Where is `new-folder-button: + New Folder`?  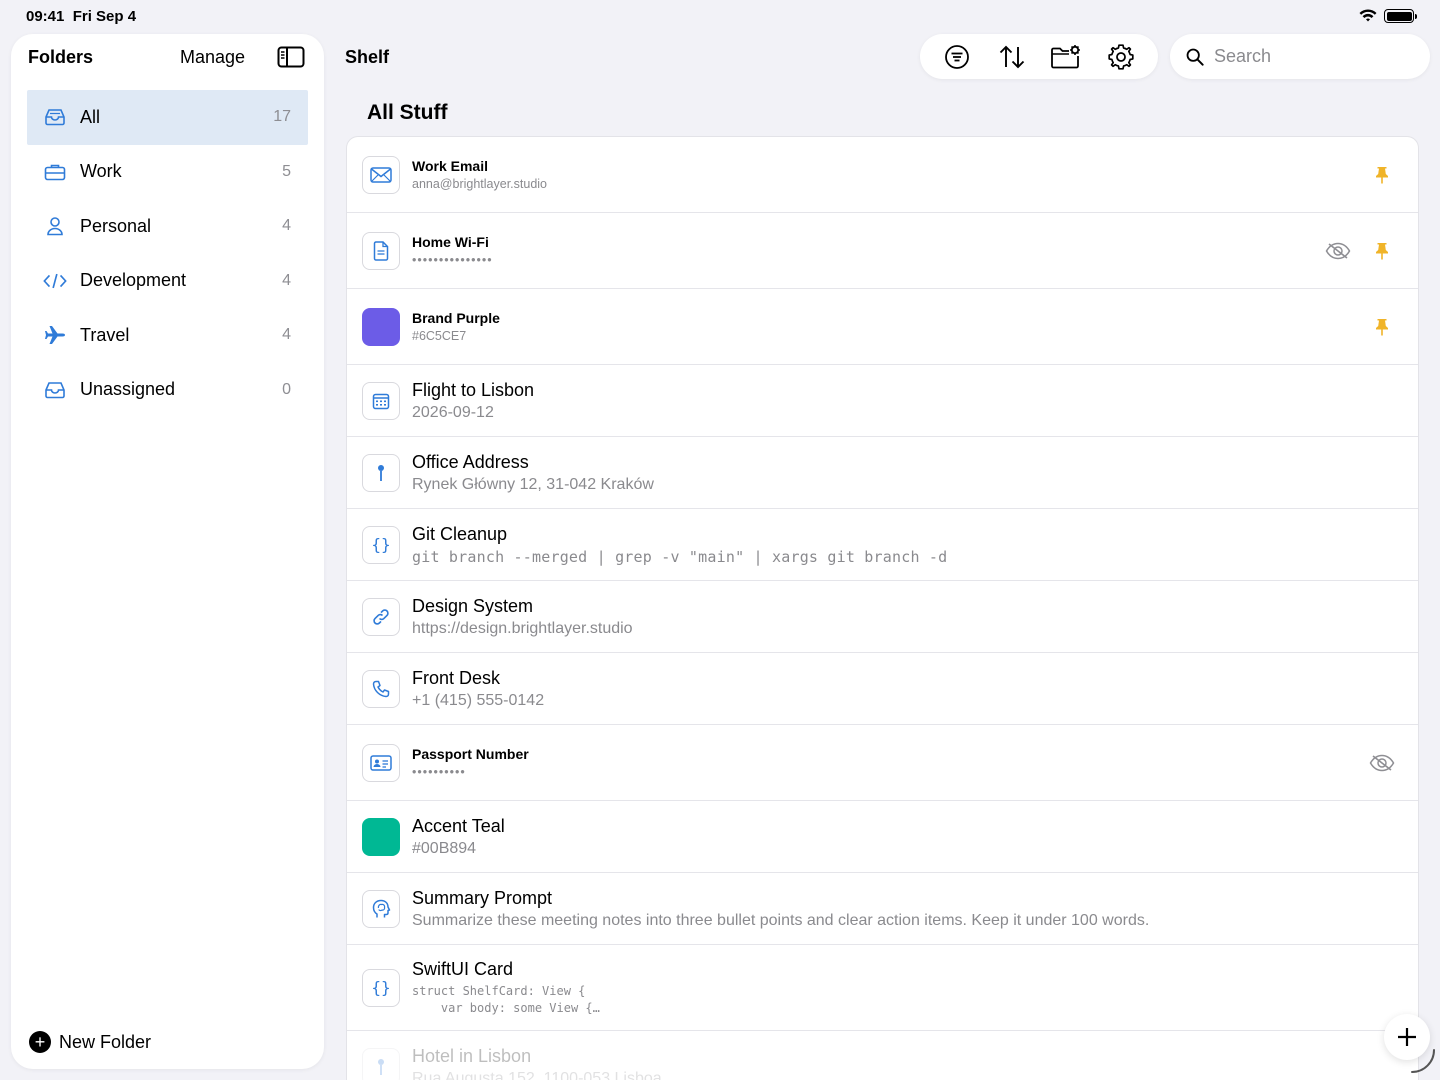 new-folder-button: + New Folder is located at coordinates (90, 1042).